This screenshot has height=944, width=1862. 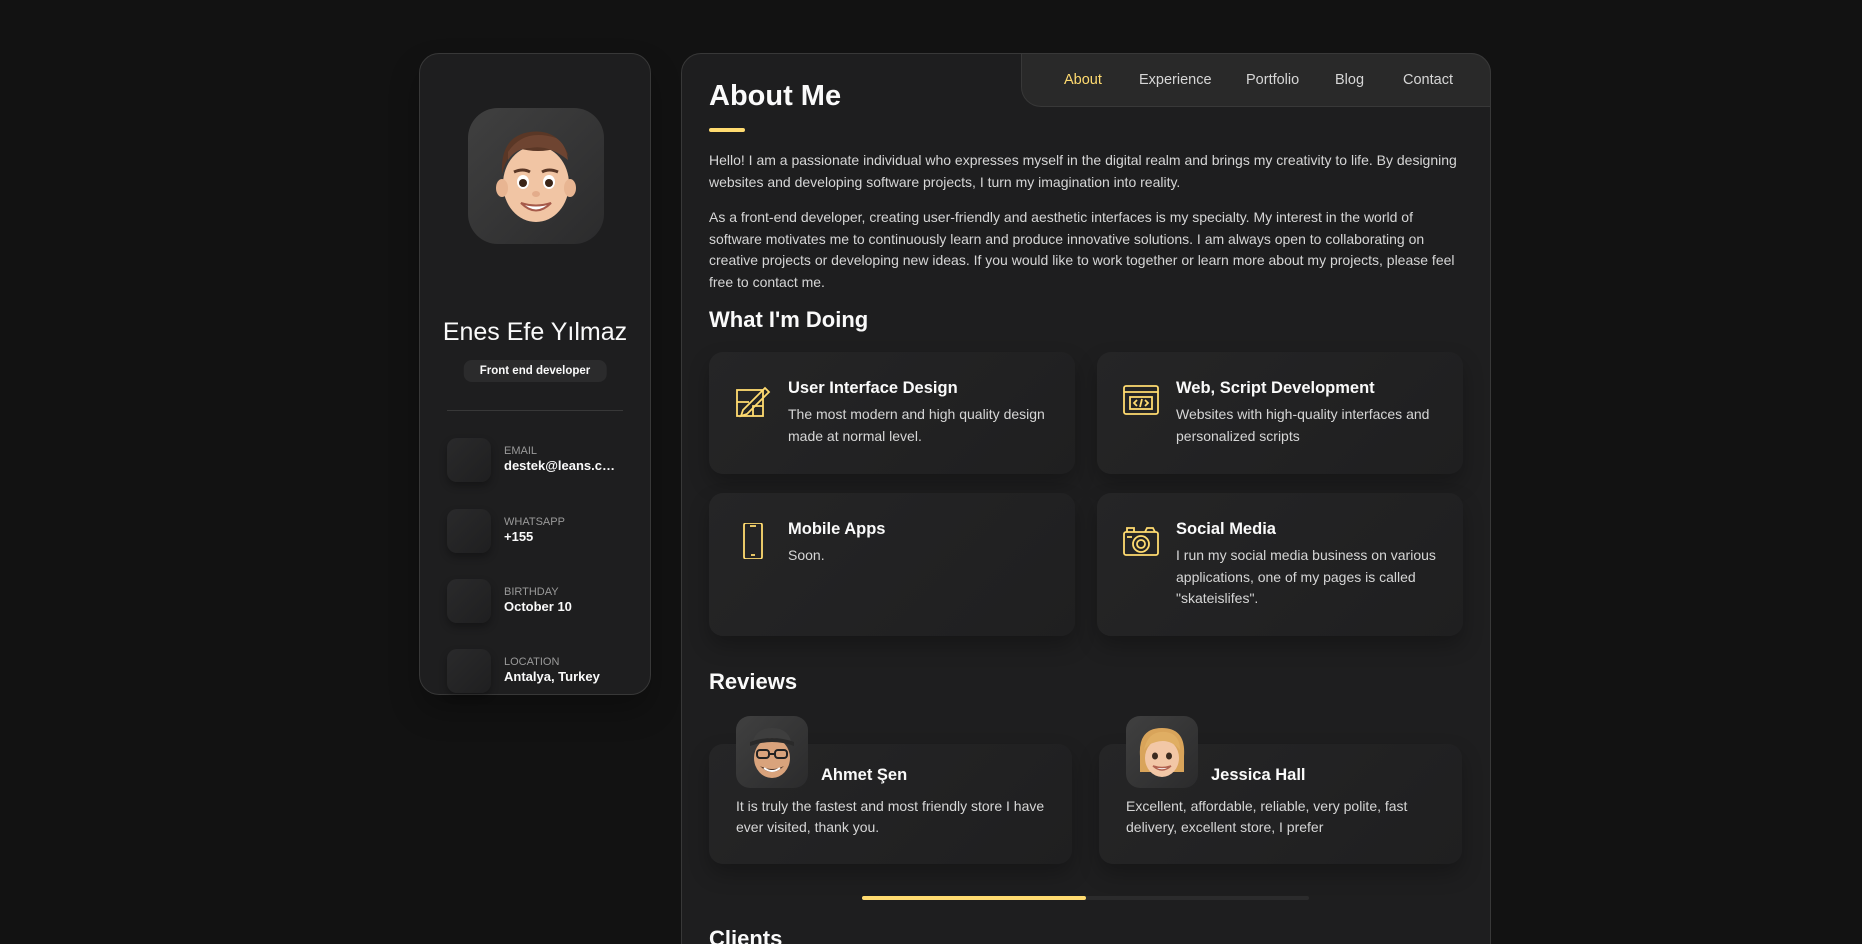 I want to click on code-icon, so click(x=1141, y=400).